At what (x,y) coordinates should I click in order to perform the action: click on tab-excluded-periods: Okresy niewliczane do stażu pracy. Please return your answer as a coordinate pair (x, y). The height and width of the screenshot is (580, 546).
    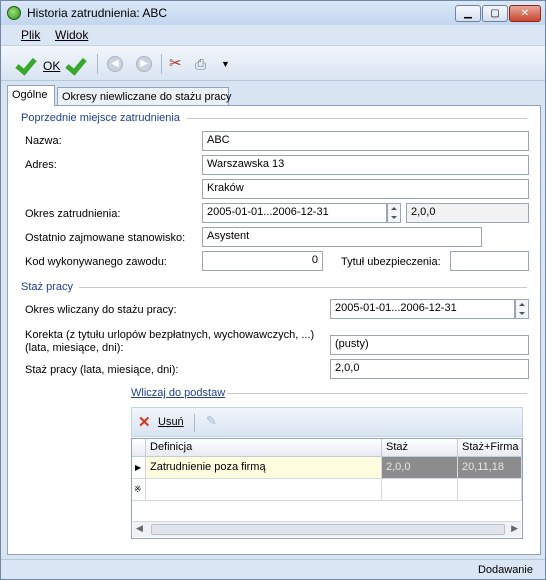
    Looking at the image, I should click on (144, 96).